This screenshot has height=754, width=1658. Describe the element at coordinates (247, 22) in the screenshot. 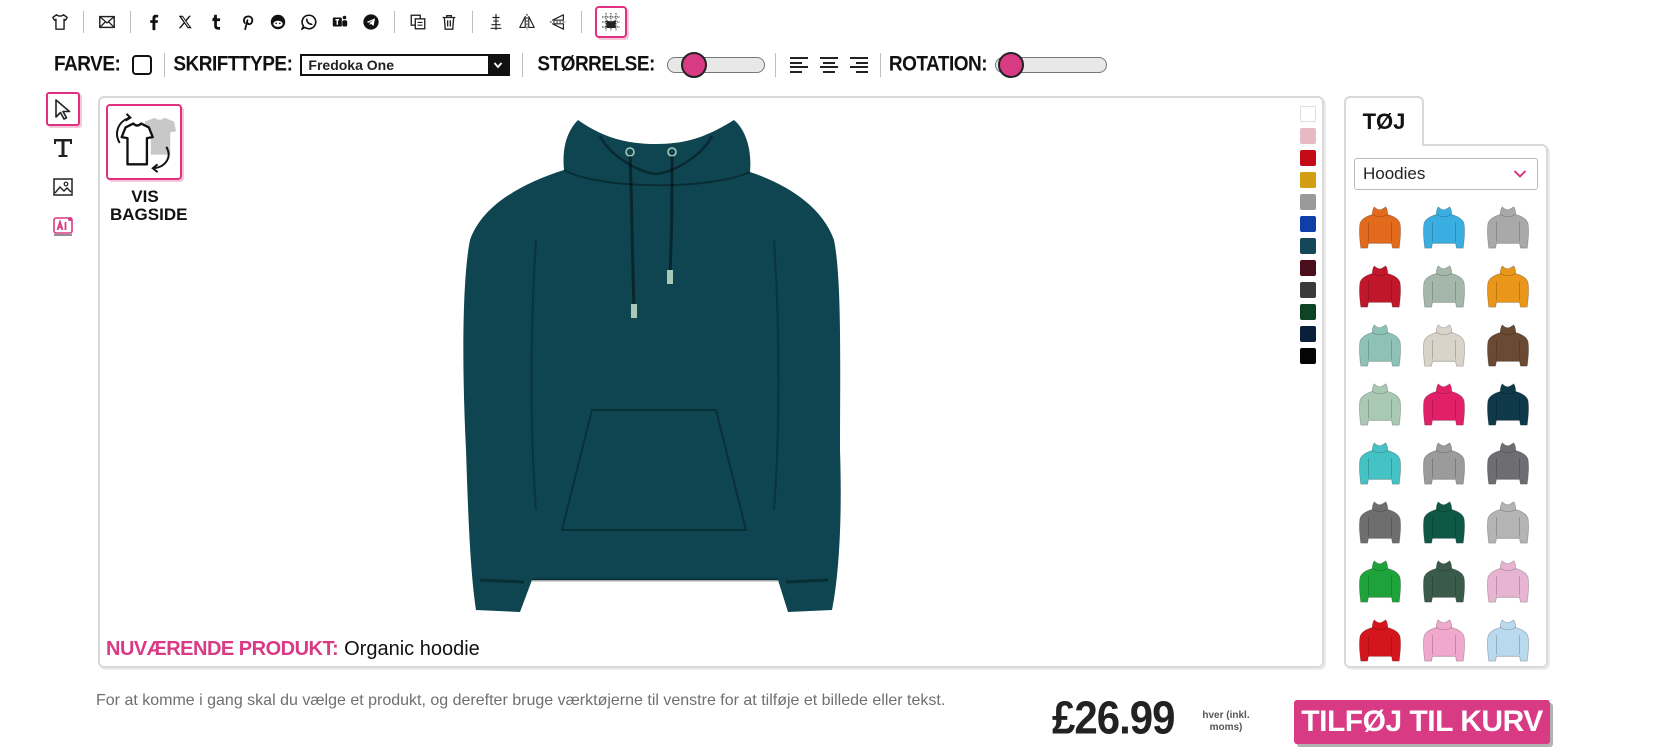

I see `pinterest-icon` at that location.